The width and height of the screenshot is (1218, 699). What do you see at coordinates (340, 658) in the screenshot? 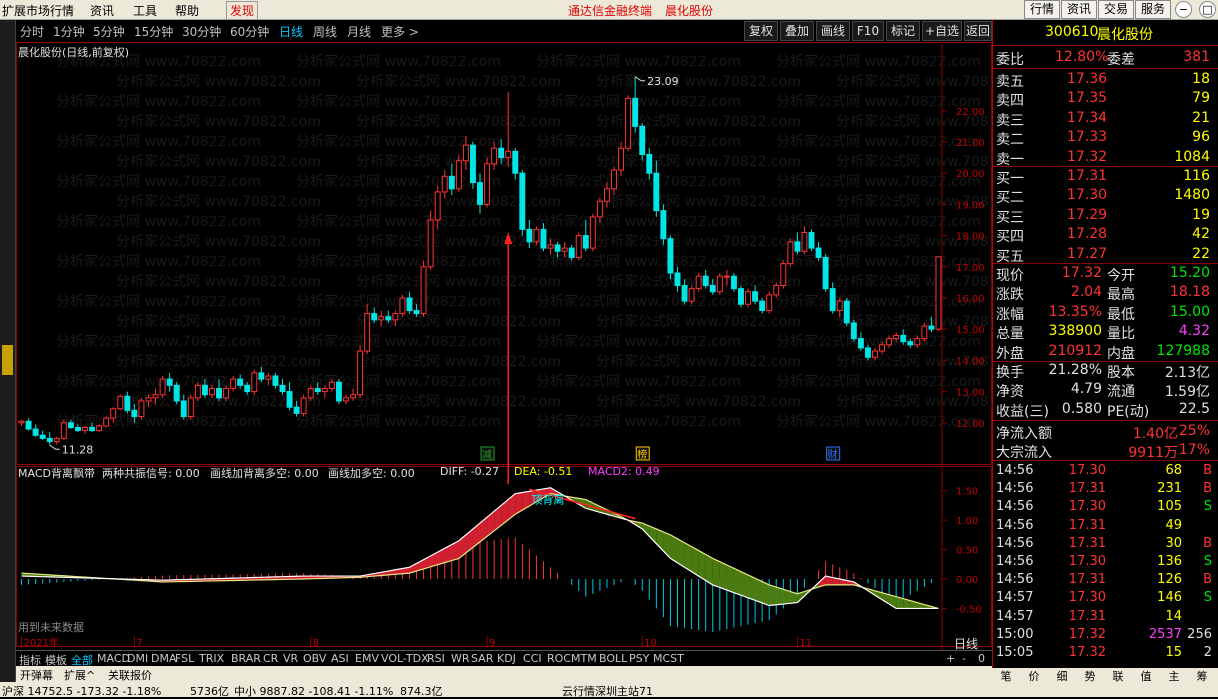
I see `indicator-tab: ASI` at bounding box center [340, 658].